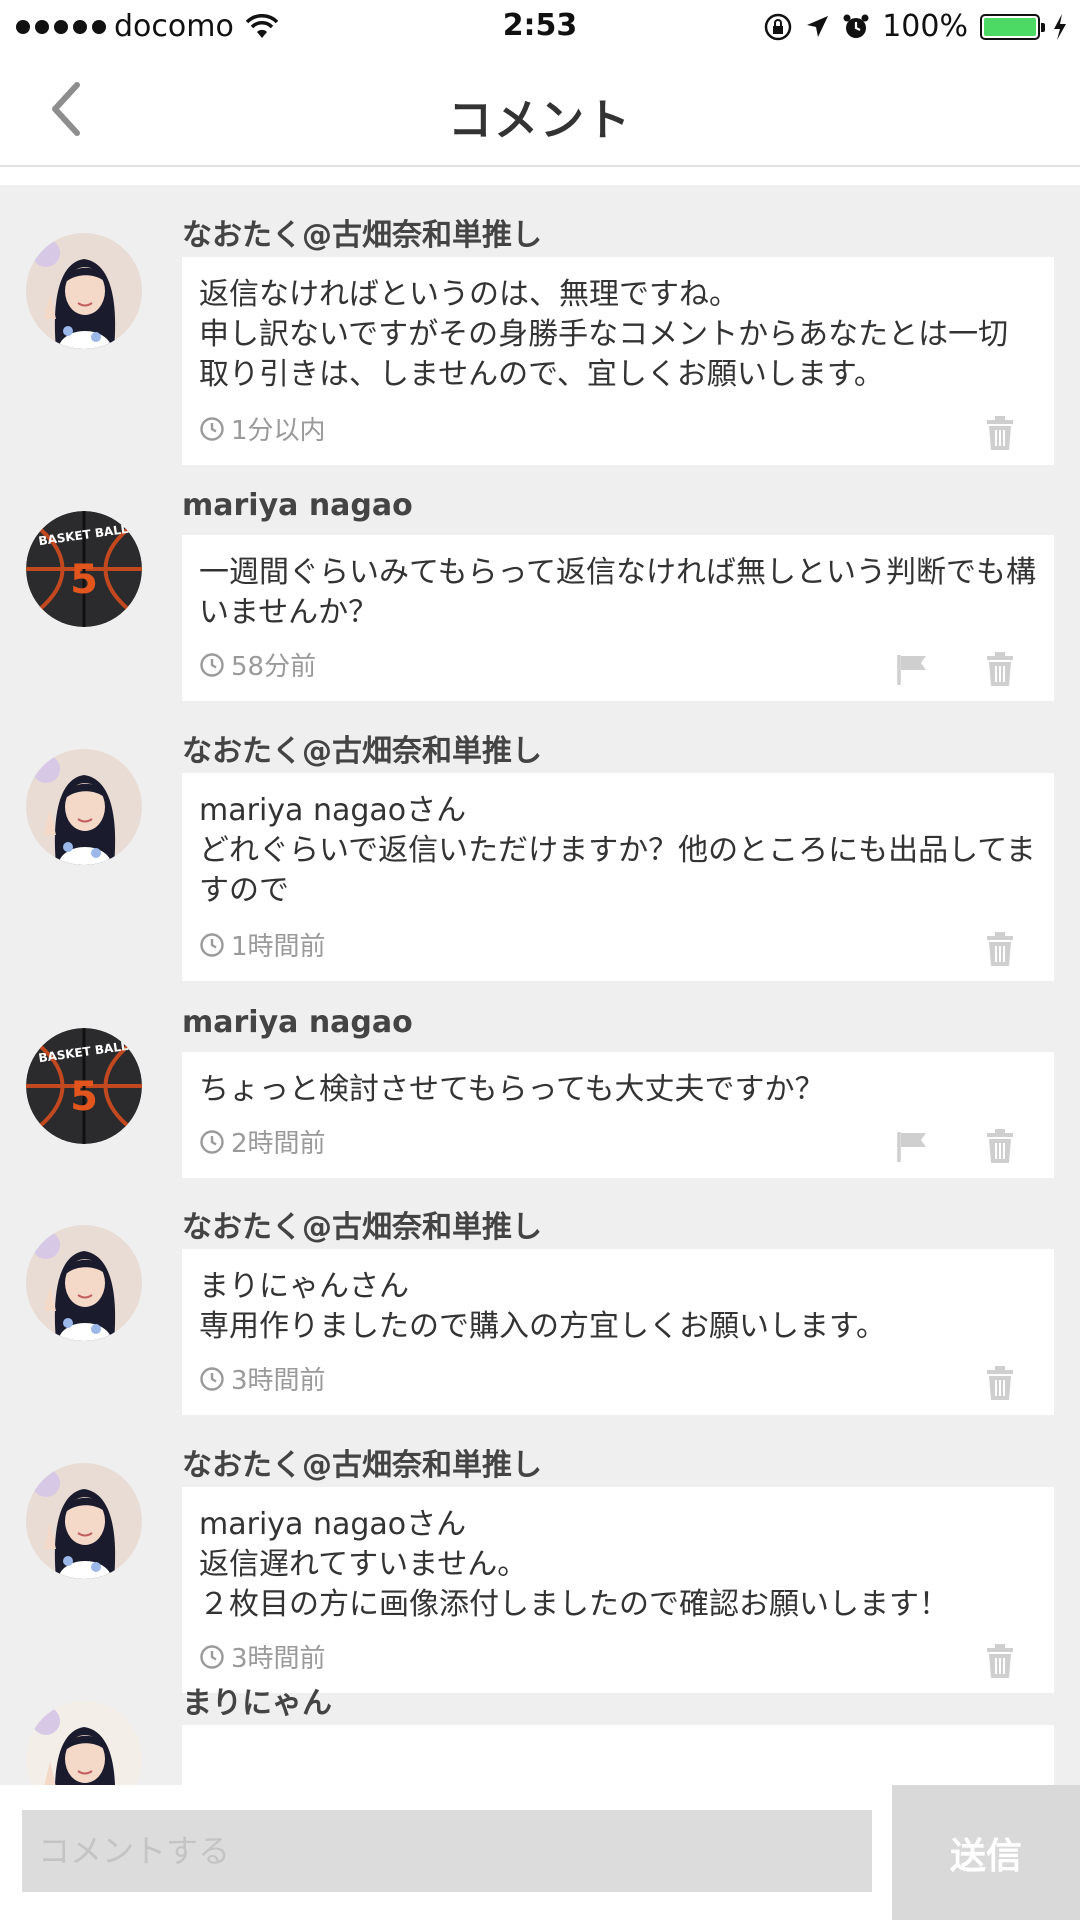  What do you see at coordinates (618, 1115) in the screenshot?
I see `comment-bubble: ちょっと検討させてもらっても大丈夫ですか？ 2時間前` at bounding box center [618, 1115].